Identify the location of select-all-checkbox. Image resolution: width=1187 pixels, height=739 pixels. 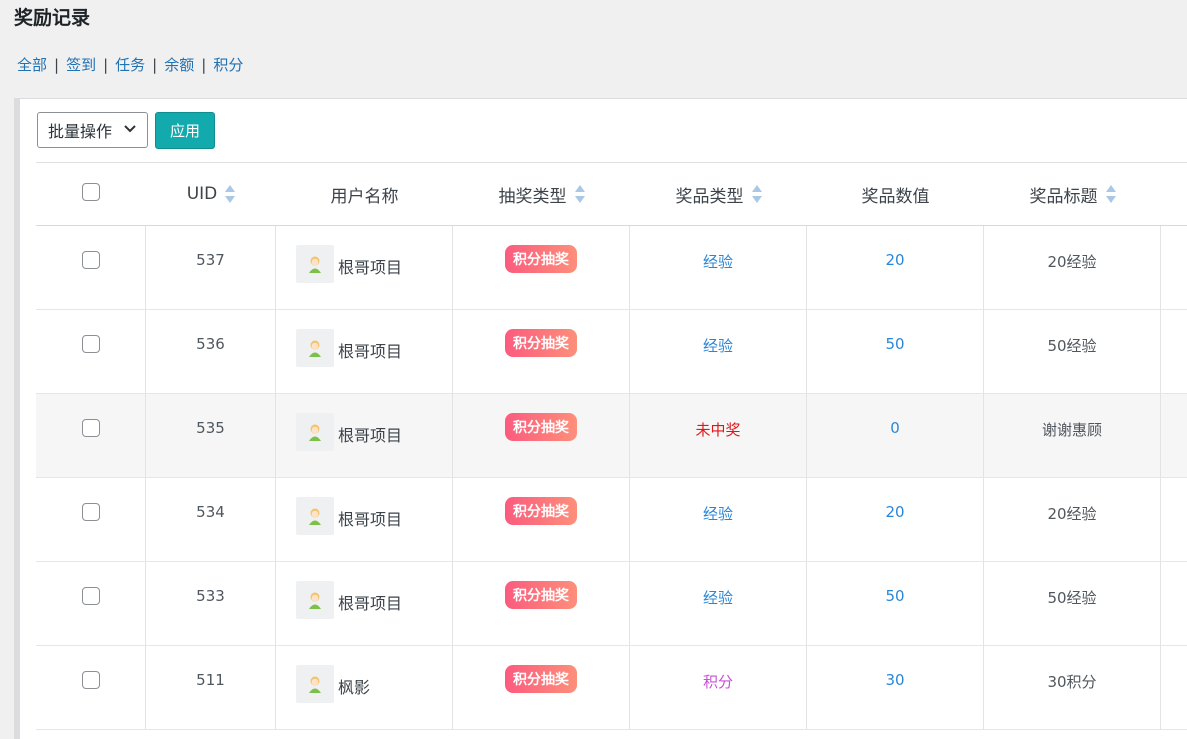
(91, 192).